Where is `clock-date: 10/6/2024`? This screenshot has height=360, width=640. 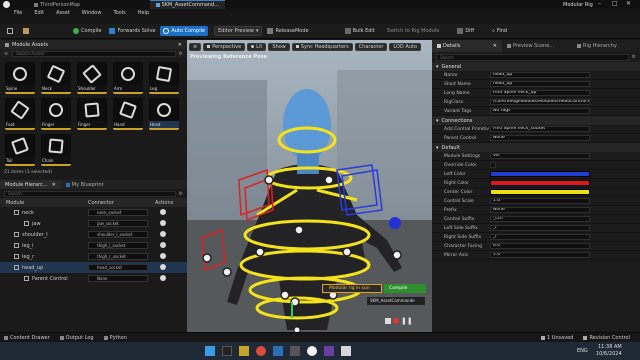 clock-date: 10/6/2024 is located at coordinates (609, 354).